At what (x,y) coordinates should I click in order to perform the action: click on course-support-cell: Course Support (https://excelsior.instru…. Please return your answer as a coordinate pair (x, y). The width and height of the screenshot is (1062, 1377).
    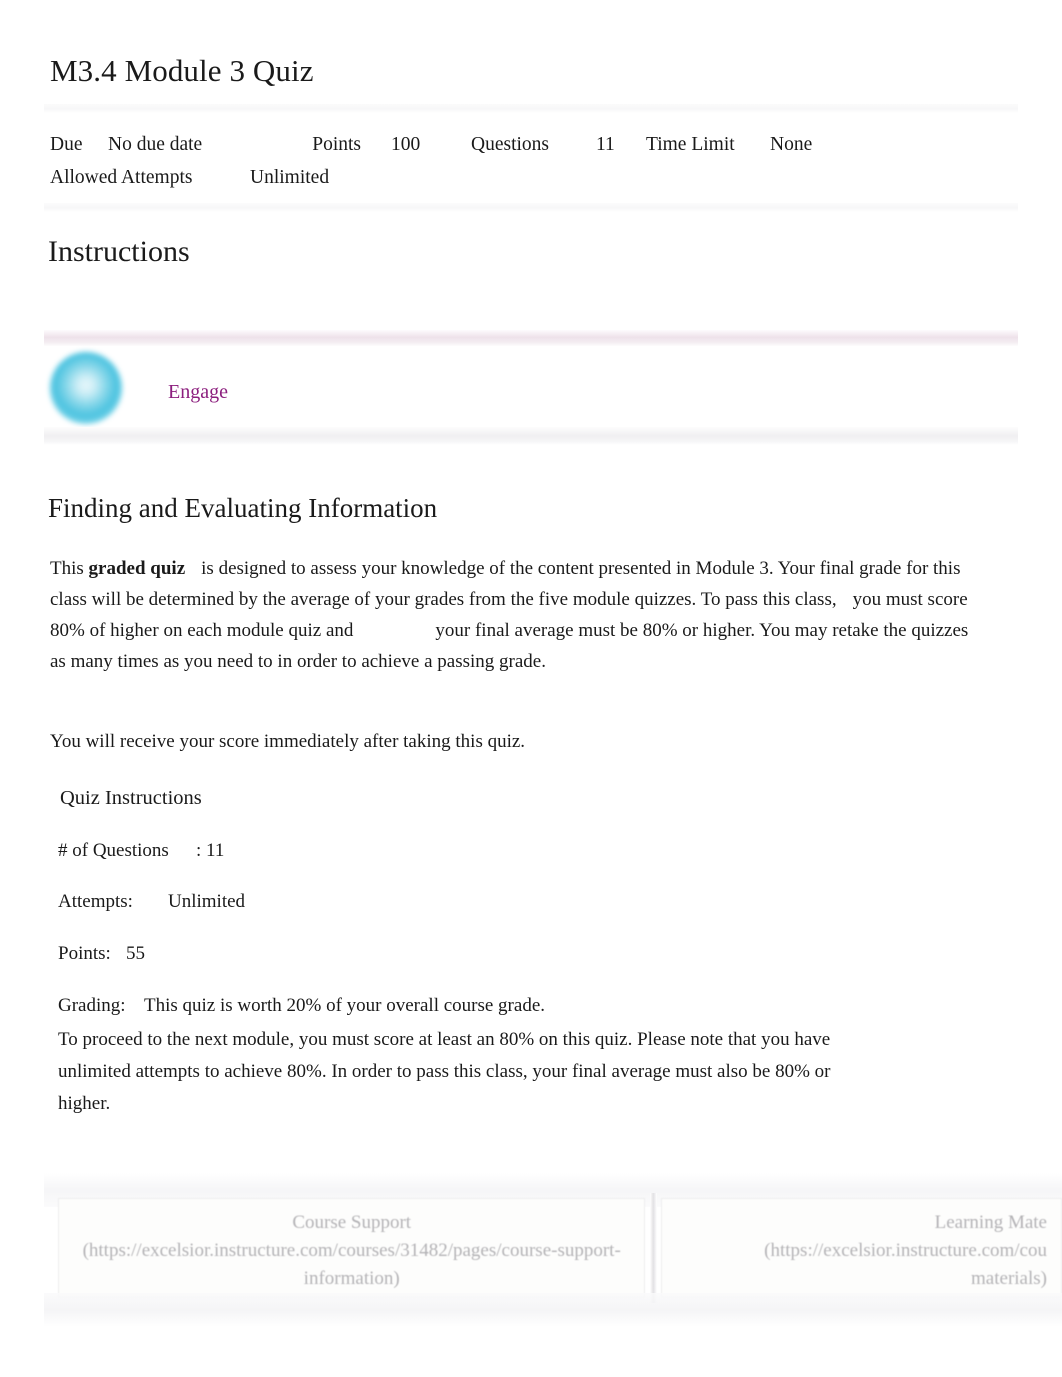
    Looking at the image, I should click on (352, 1248).